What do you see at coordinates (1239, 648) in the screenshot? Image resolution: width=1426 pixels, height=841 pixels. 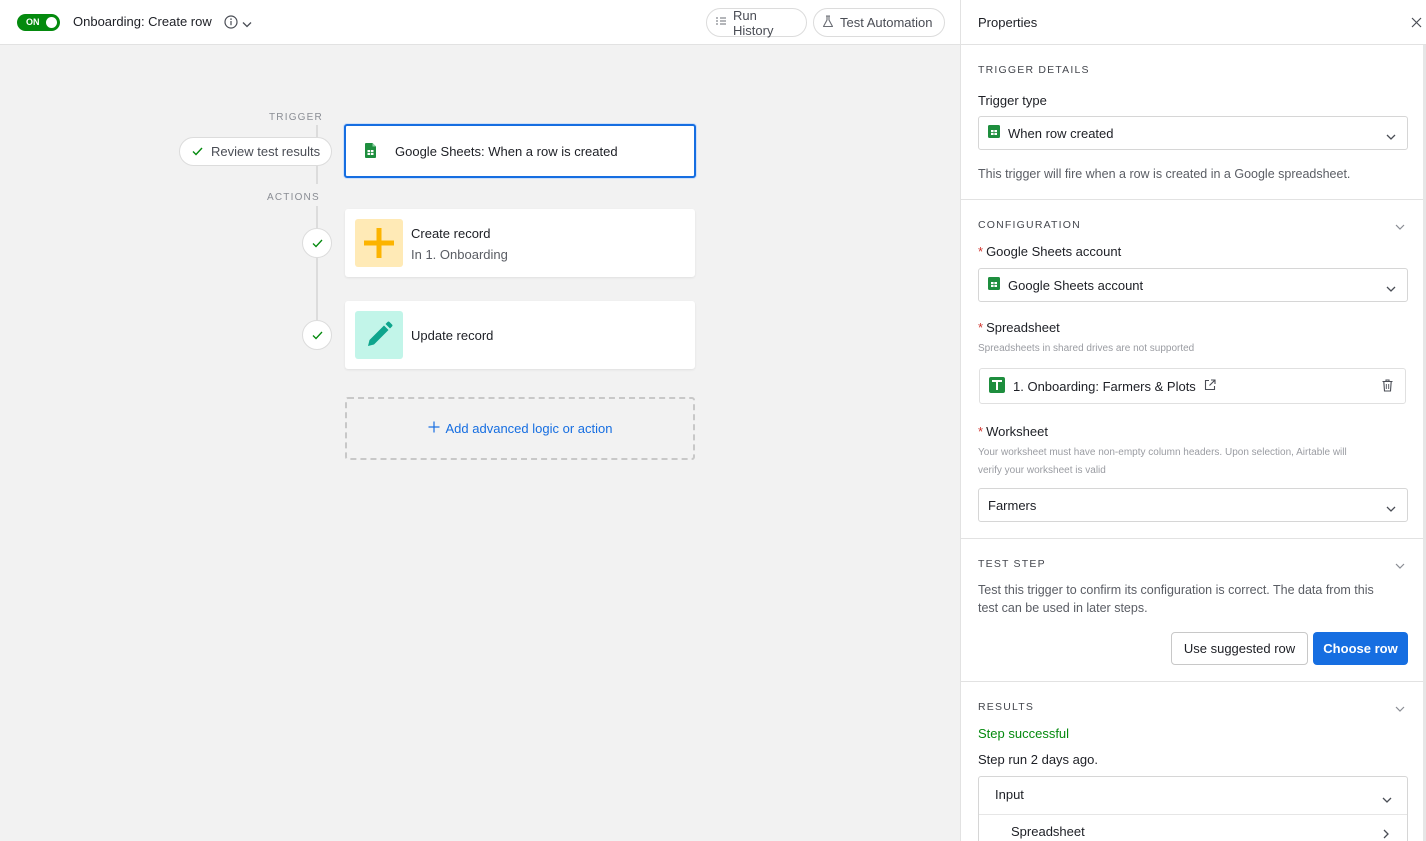 I see `use-suggested-row-button: Use suggested row` at bounding box center [1239, 648].